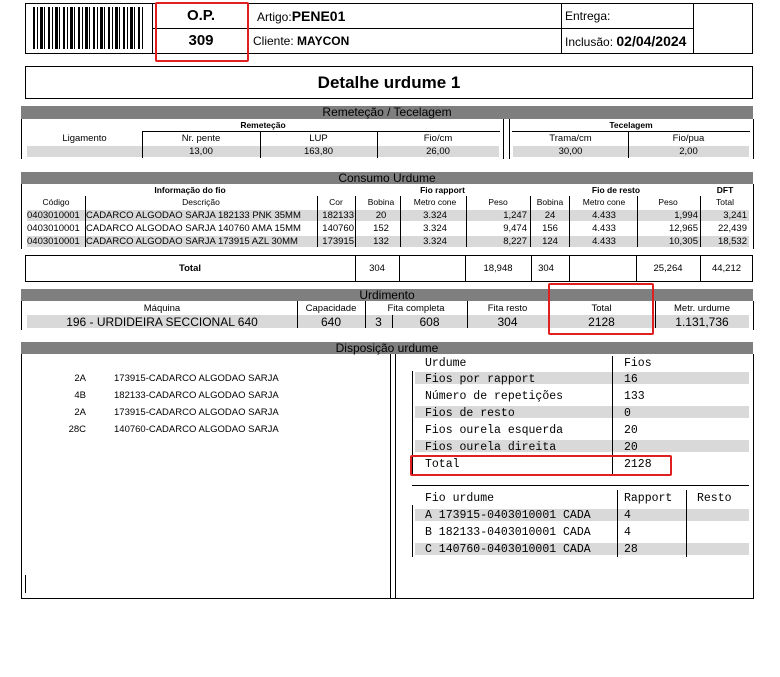  Describe the element at coordinates (494, 396) in the screenshot. I see `urdume-row-label: Número de repetições` at that location.